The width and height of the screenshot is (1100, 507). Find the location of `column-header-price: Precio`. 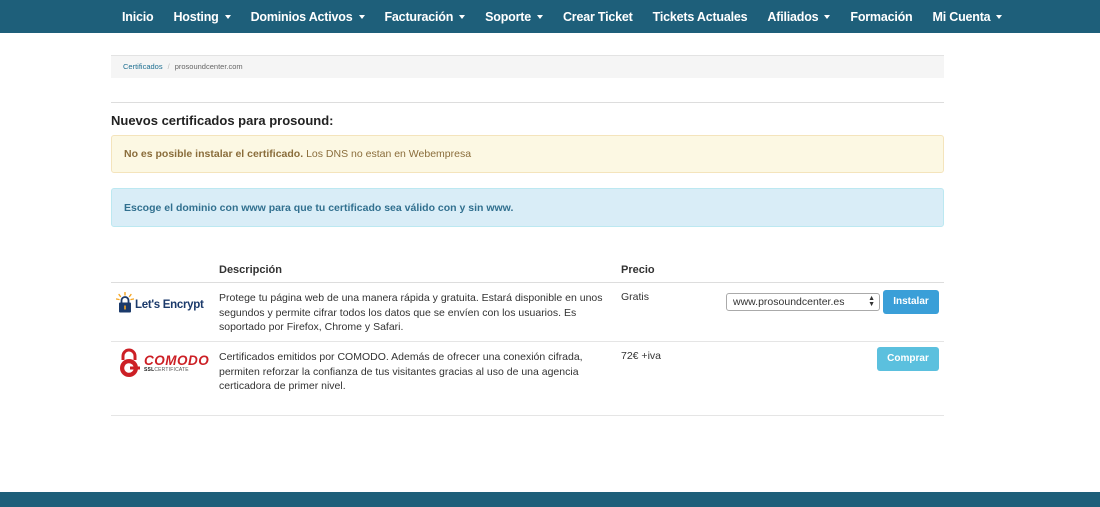

column-header-price: Precio is located at coordinates (638, 270).